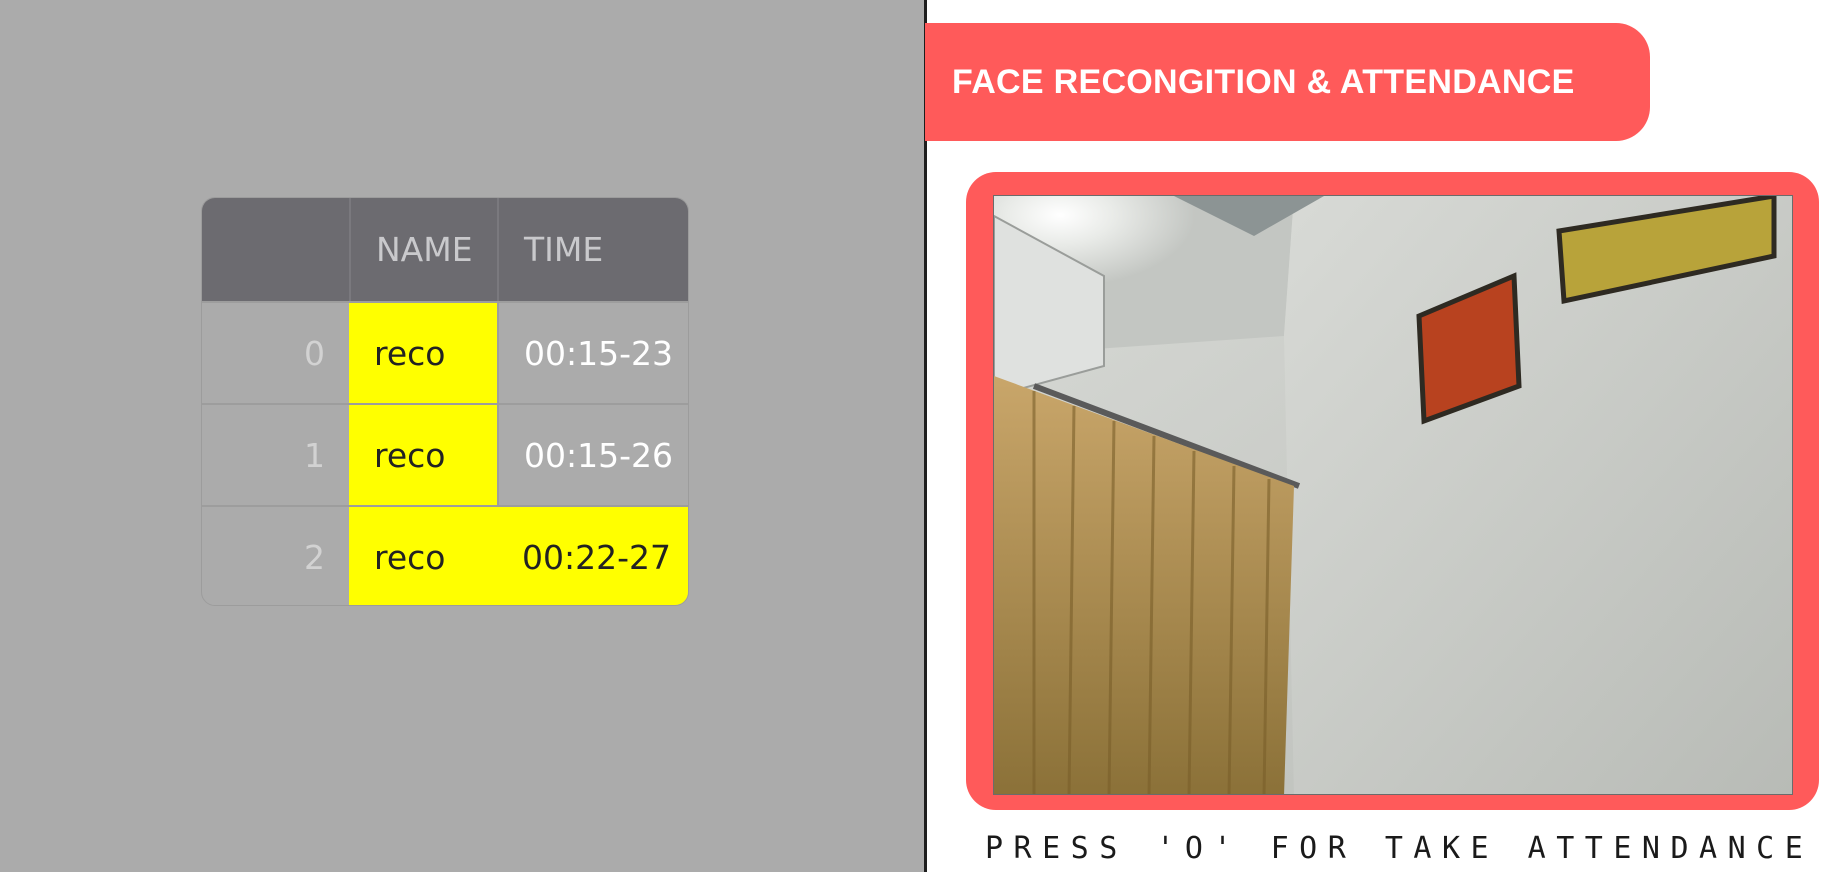 The image size is (1843, 872). I want to click on row-time: 00:22-27, so click(592, 556).